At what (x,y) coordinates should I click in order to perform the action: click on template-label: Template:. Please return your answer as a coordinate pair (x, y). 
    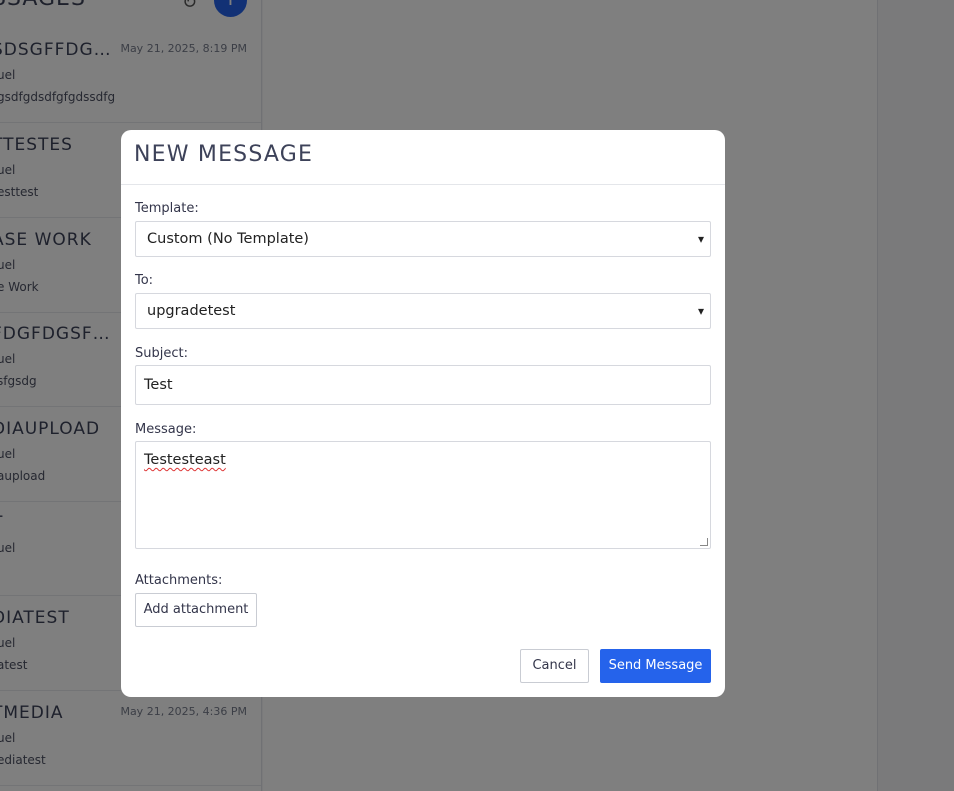
    Looking at the image, I should click on (167, 208).